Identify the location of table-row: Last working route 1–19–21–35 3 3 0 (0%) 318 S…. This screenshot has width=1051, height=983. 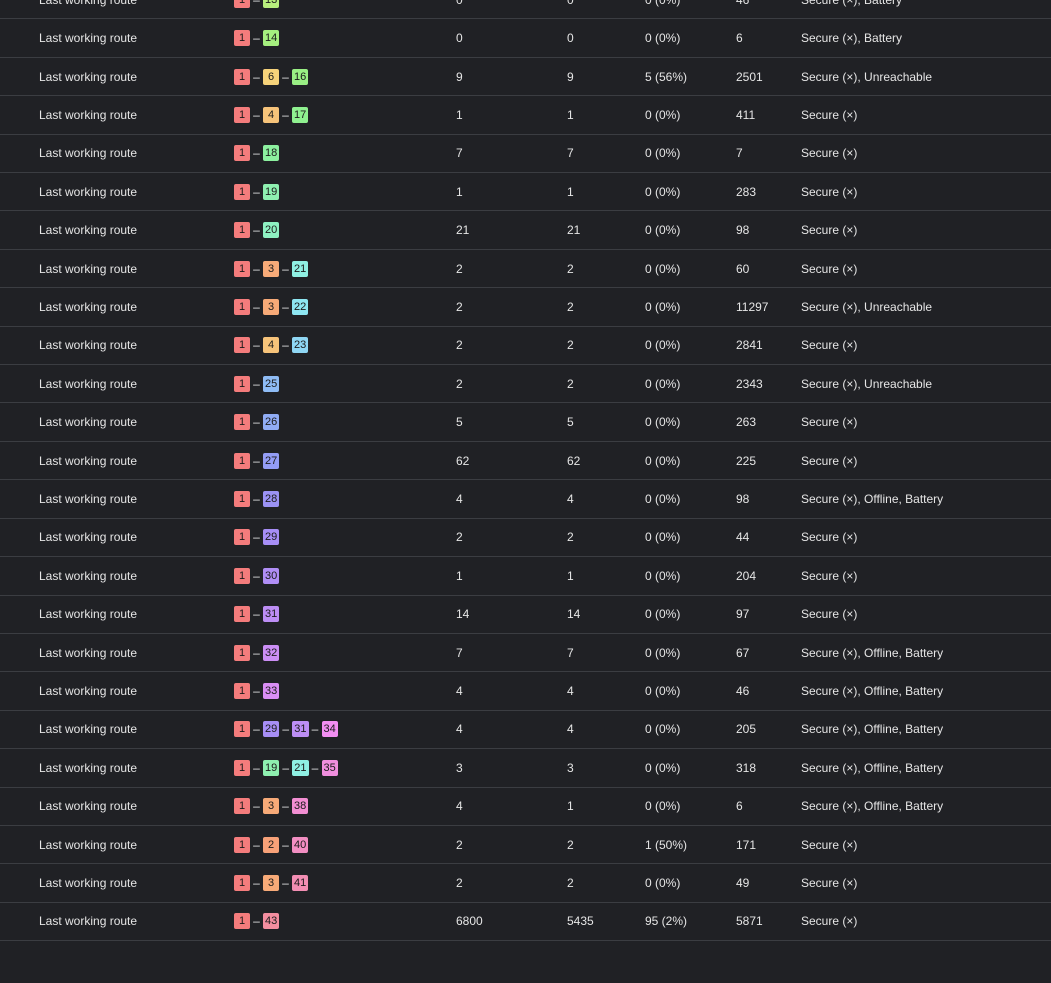
(525, 768).